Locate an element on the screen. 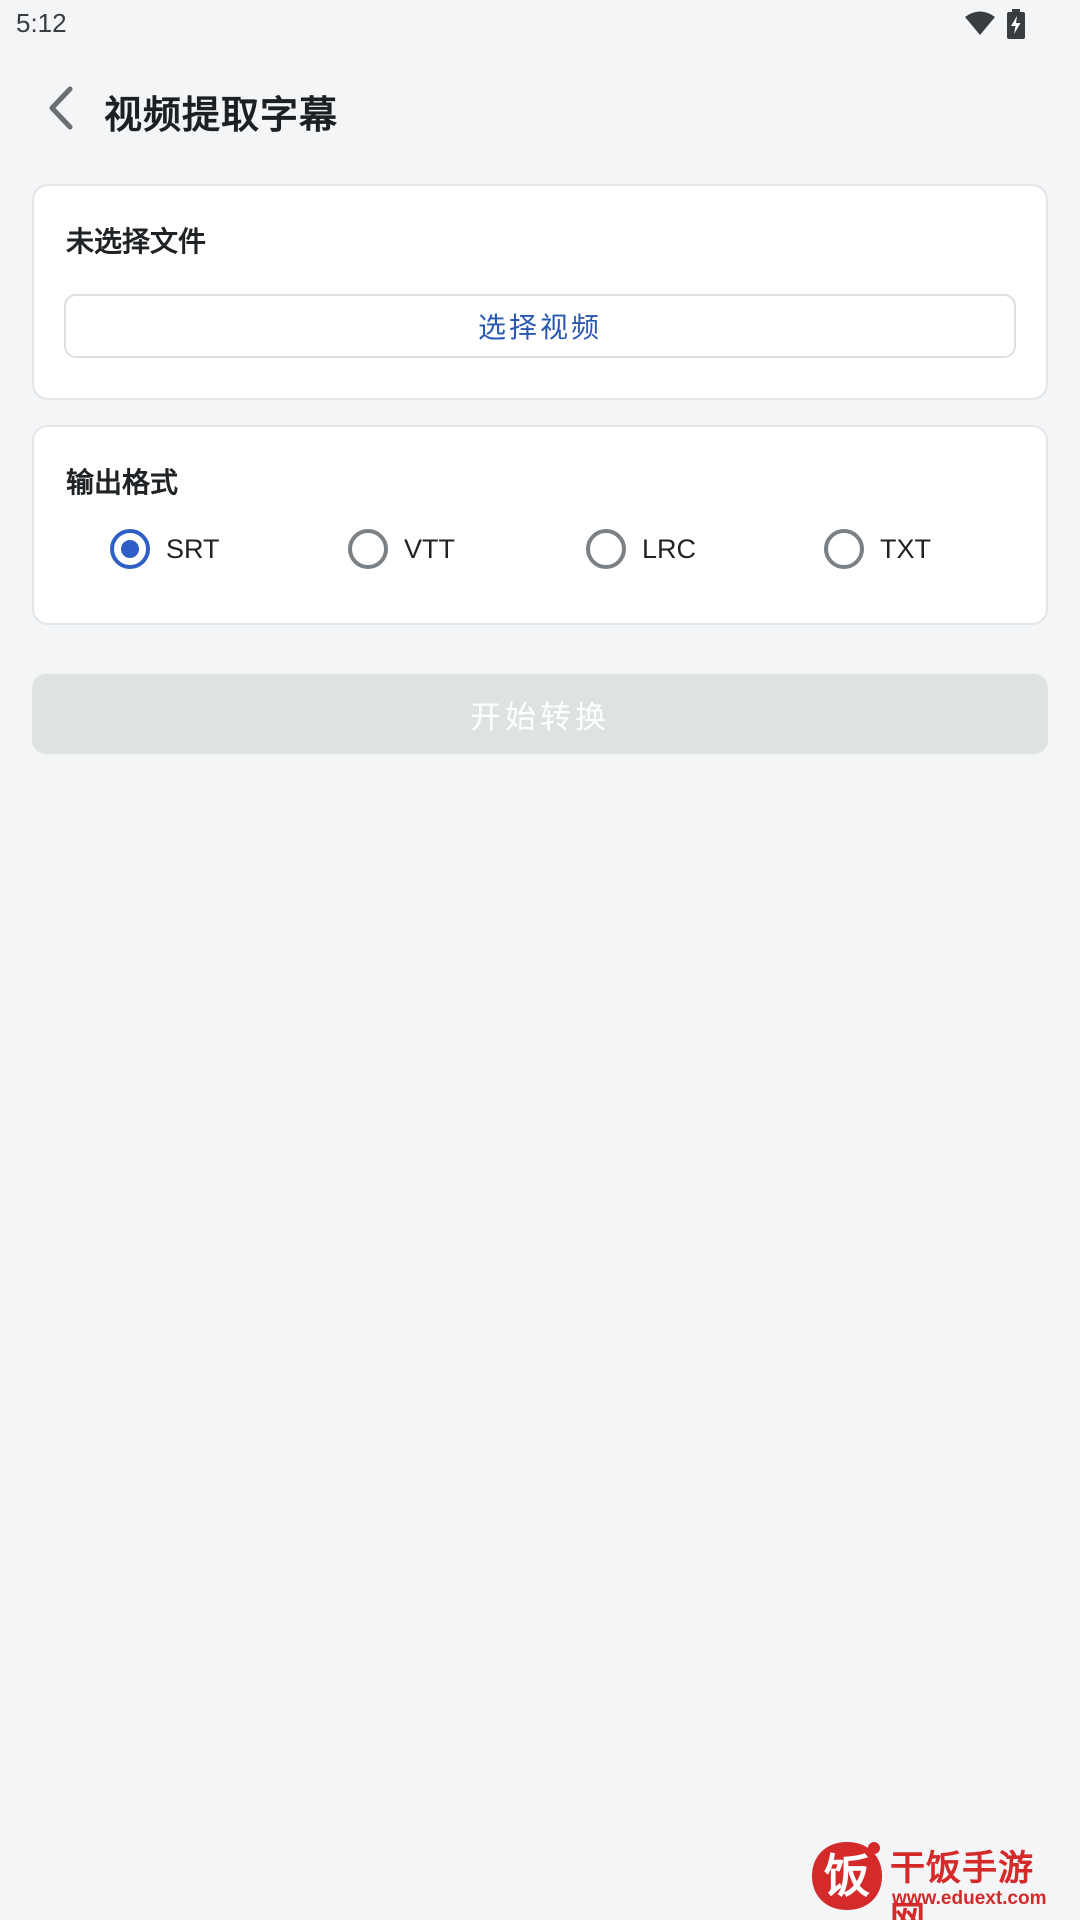  back-button is located at coordinates (60, 108).